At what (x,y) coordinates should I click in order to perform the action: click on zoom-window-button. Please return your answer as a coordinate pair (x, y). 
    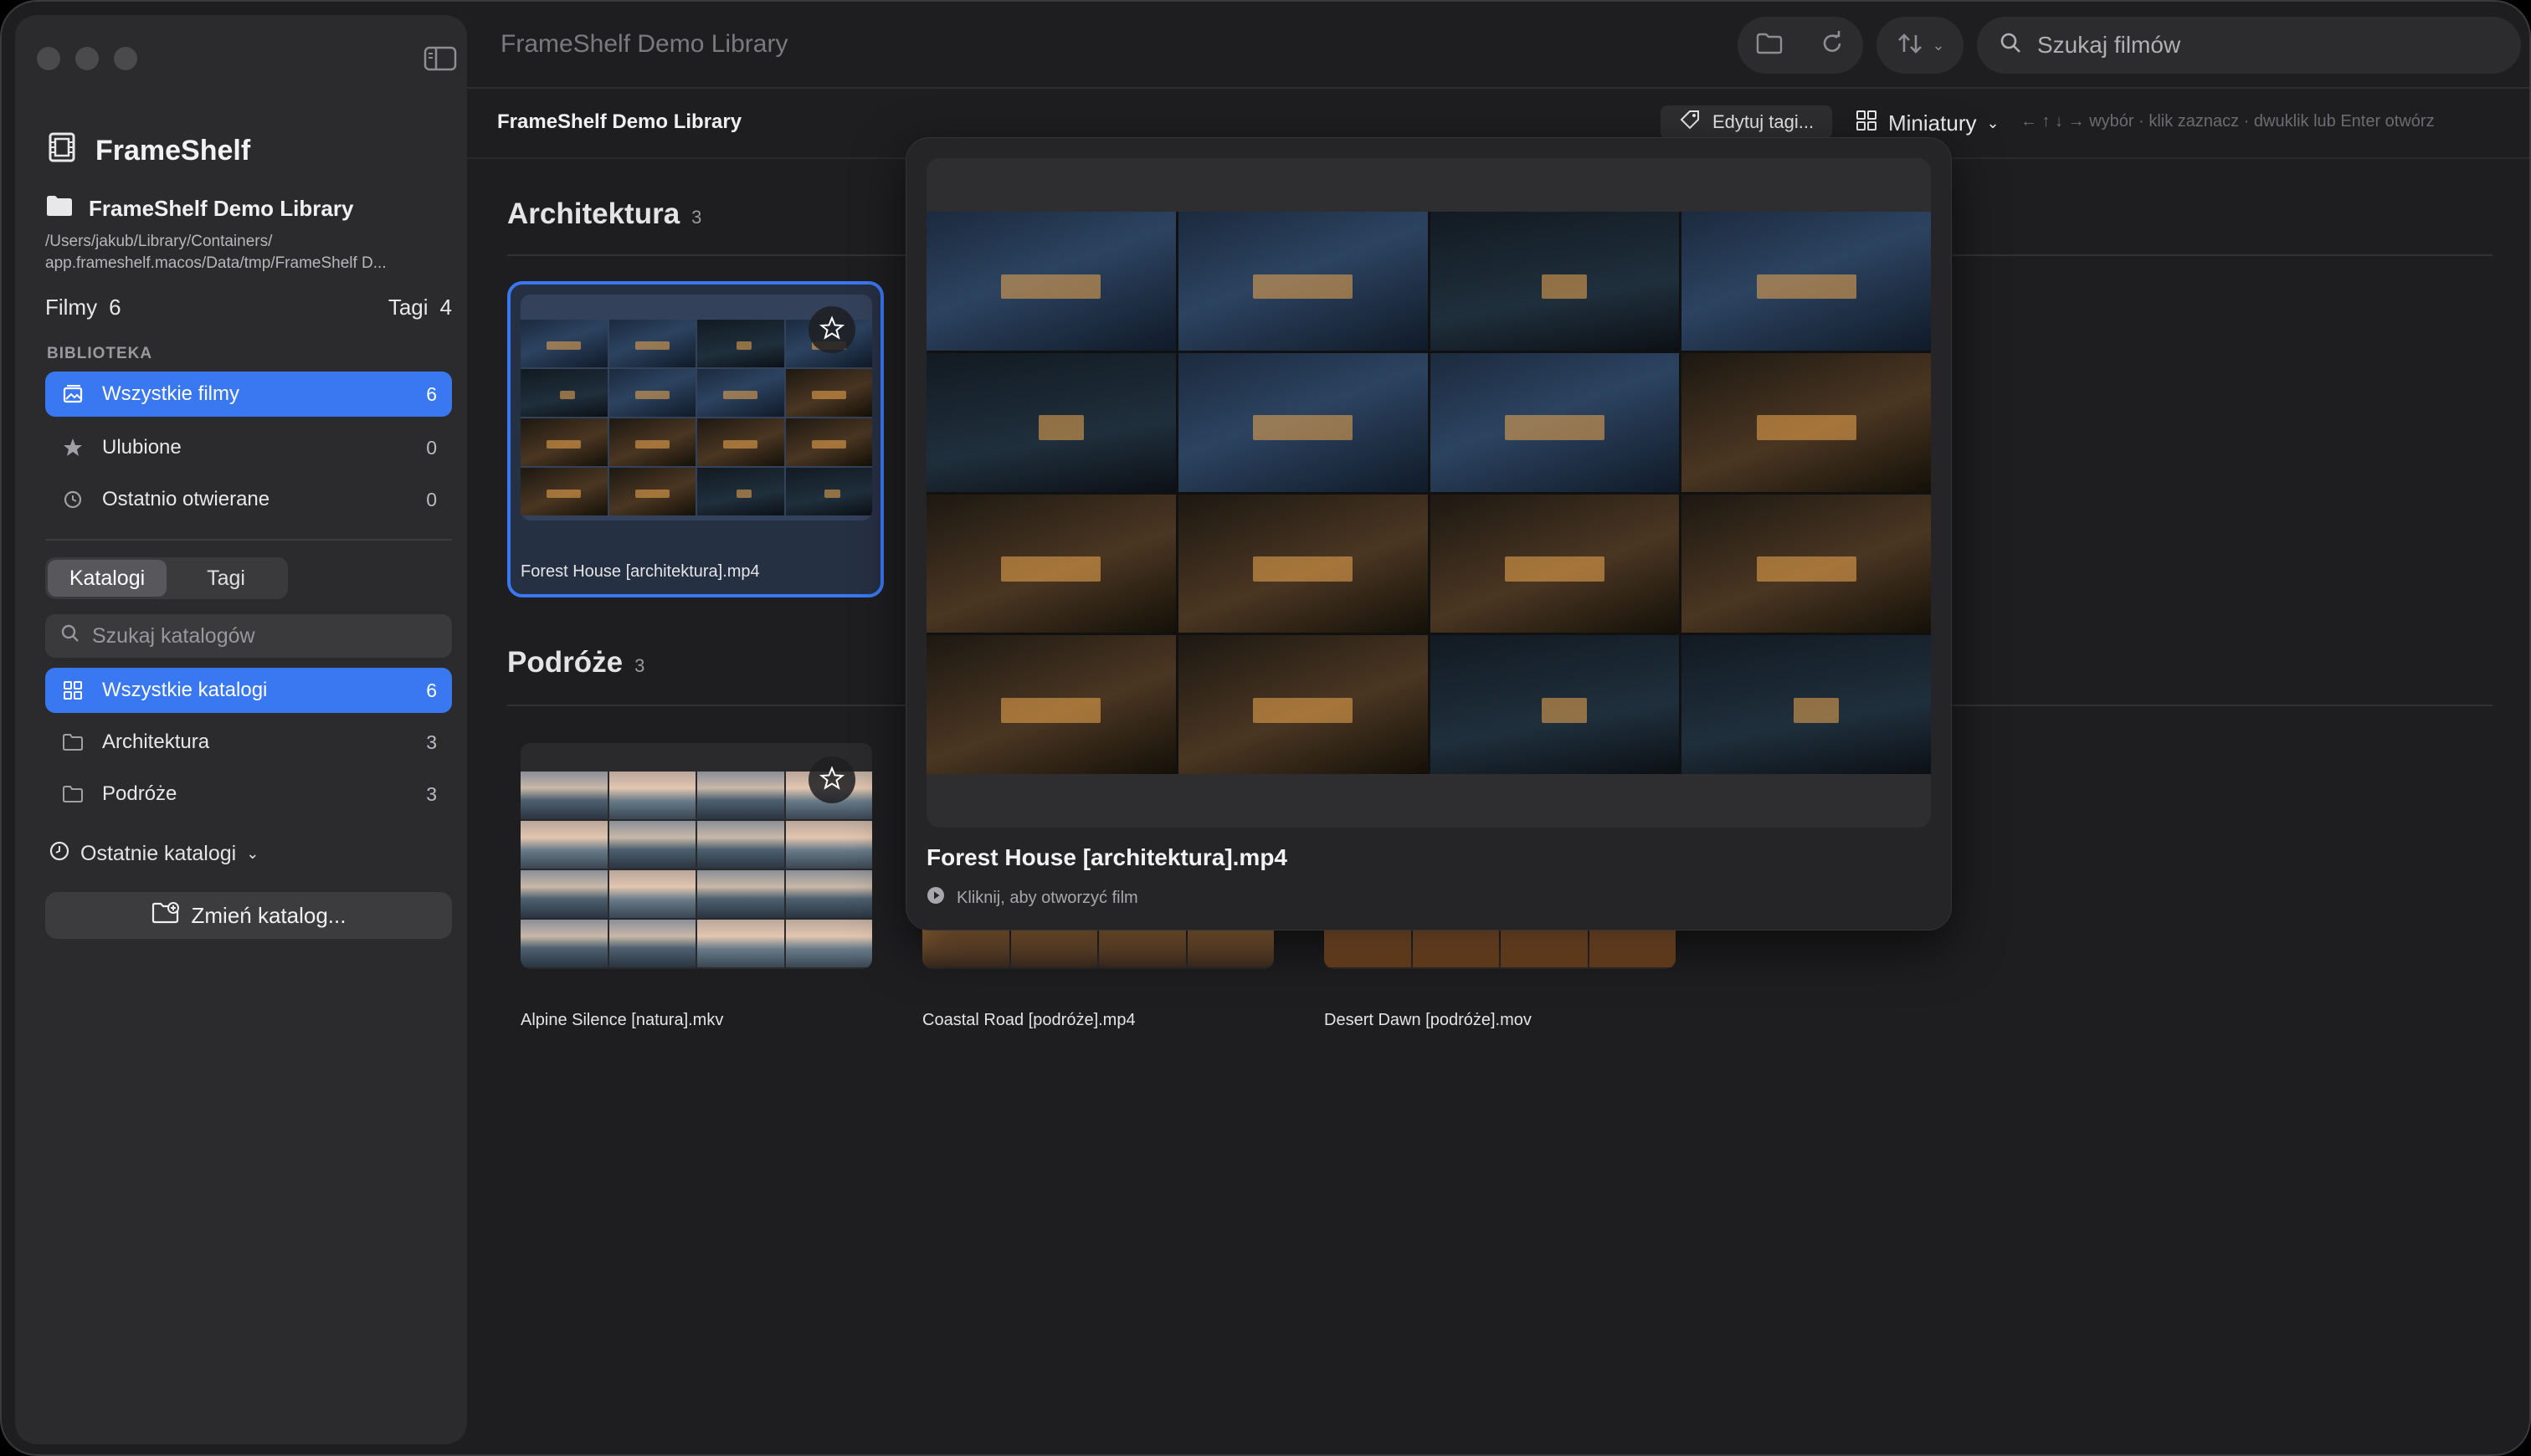
    Looking at the image, I should click on (125, 58).